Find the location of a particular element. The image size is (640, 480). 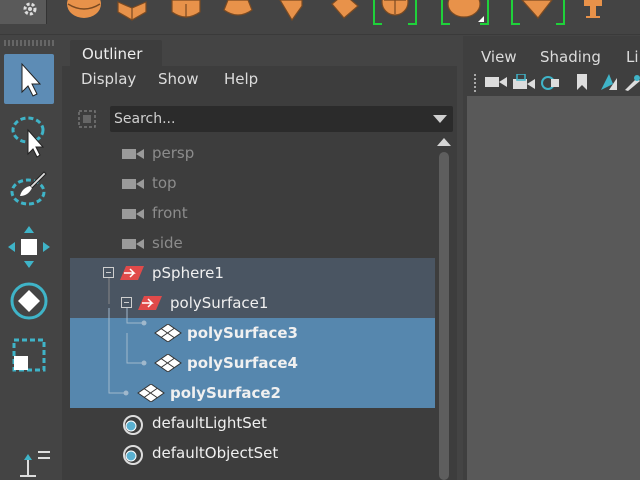

poly-cylinder-icon is located at coordinates (186, 12).